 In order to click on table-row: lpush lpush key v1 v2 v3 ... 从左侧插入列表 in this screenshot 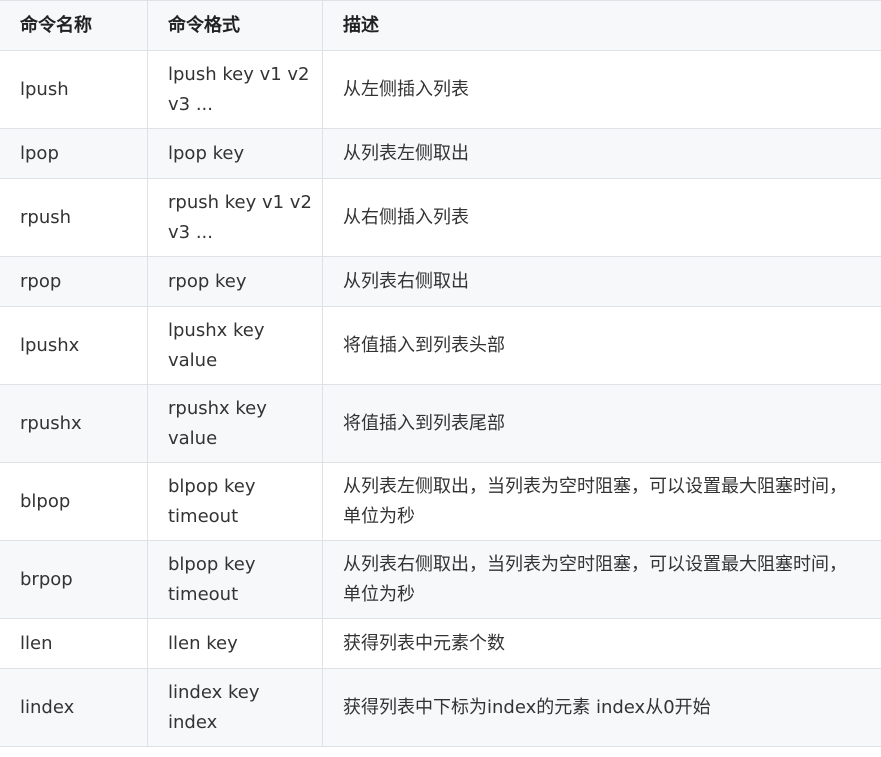, I will do `click(440, 89)`.